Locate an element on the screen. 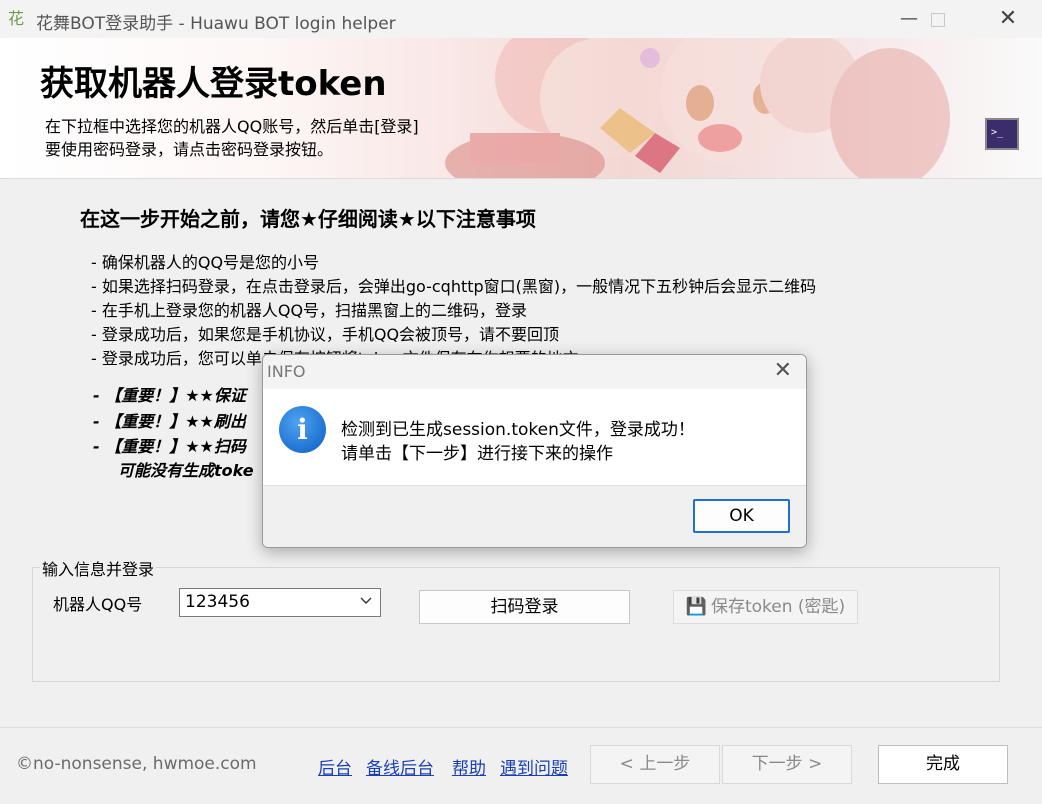  important-line: 可能没有生成toke is located at coordinates (186, 470).